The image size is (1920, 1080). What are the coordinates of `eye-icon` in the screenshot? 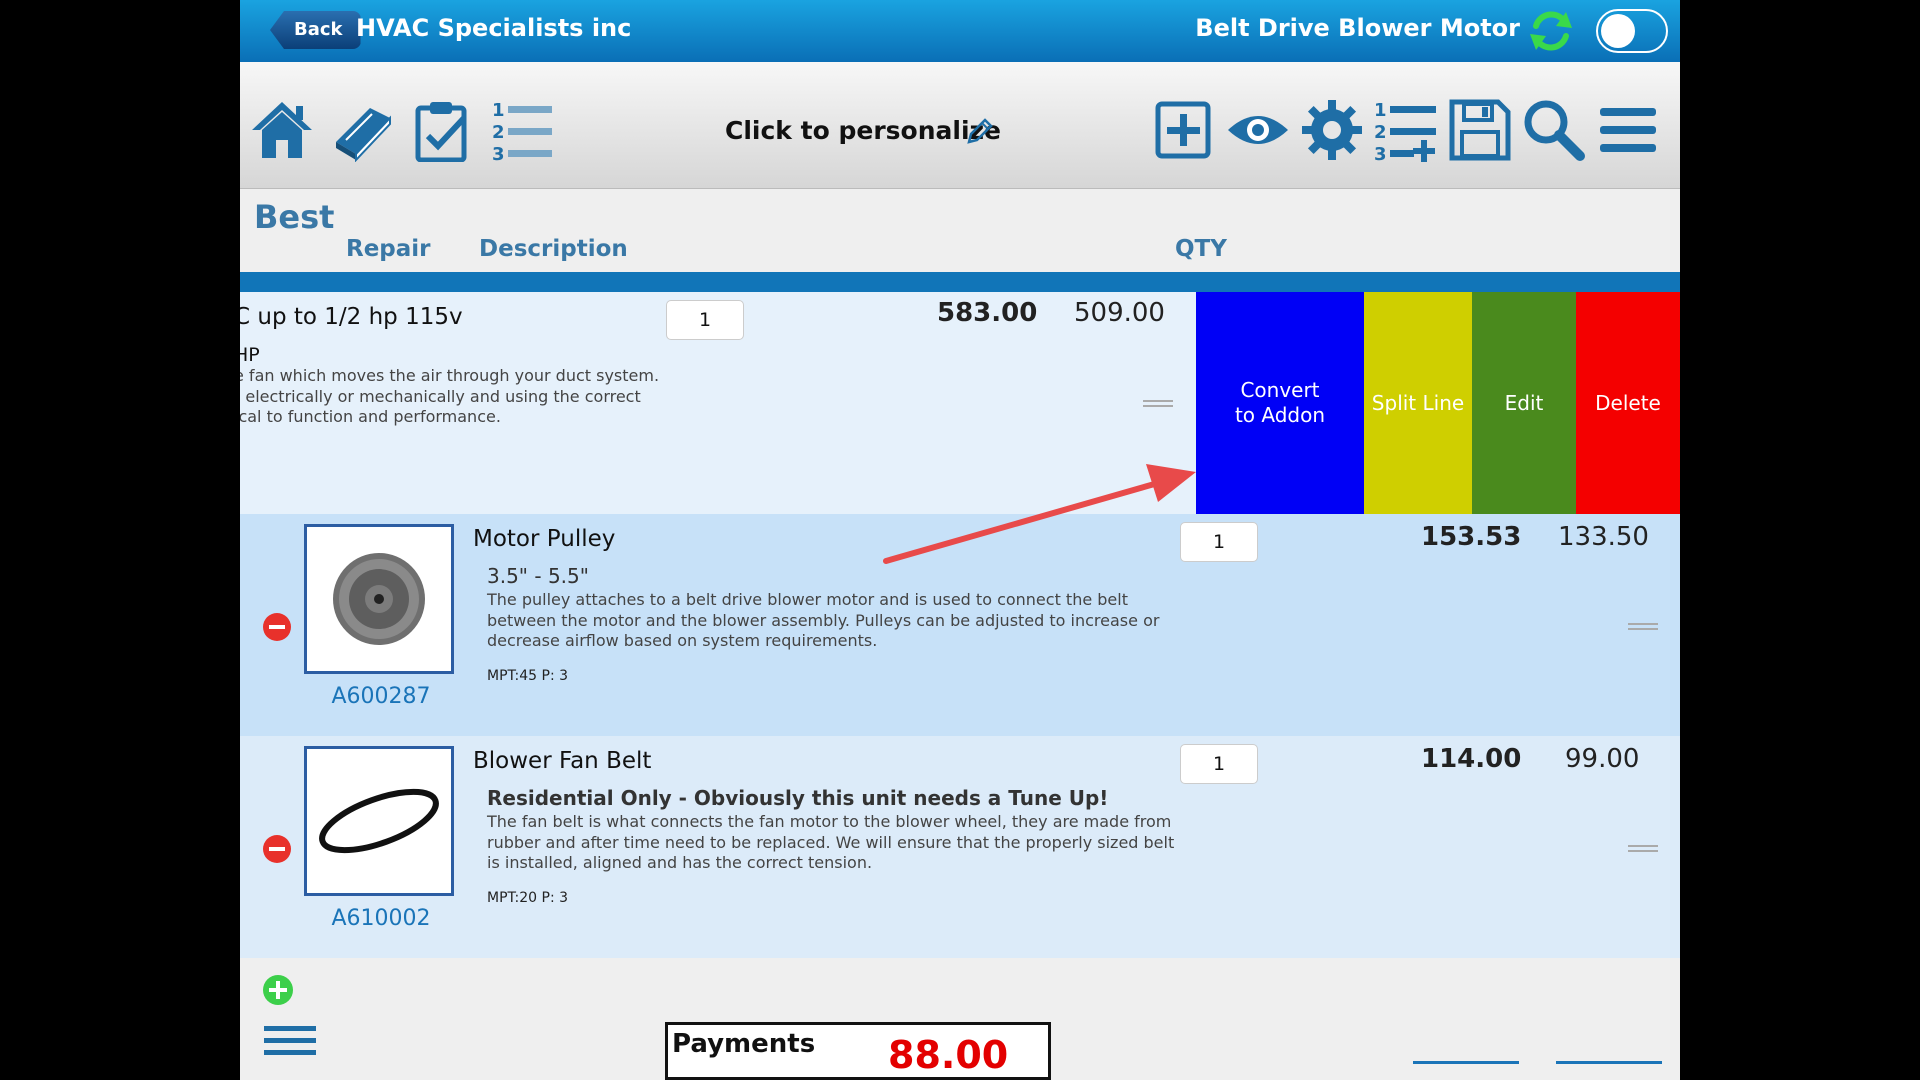 It's located at (1258, 130).